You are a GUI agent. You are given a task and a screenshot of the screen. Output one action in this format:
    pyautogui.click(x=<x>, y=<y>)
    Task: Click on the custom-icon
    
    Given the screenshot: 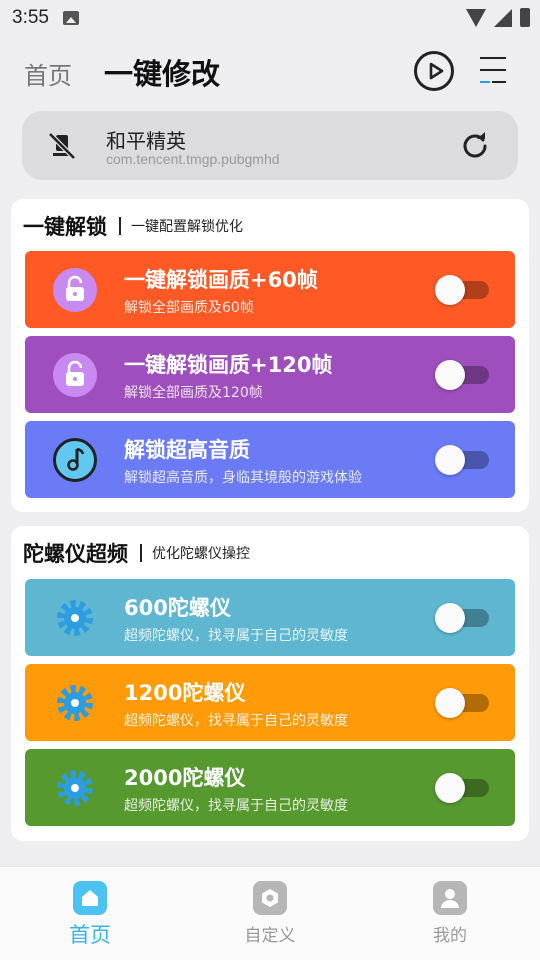 What is the action you would take?
    pyautogui.click(x=270, y=898)
    